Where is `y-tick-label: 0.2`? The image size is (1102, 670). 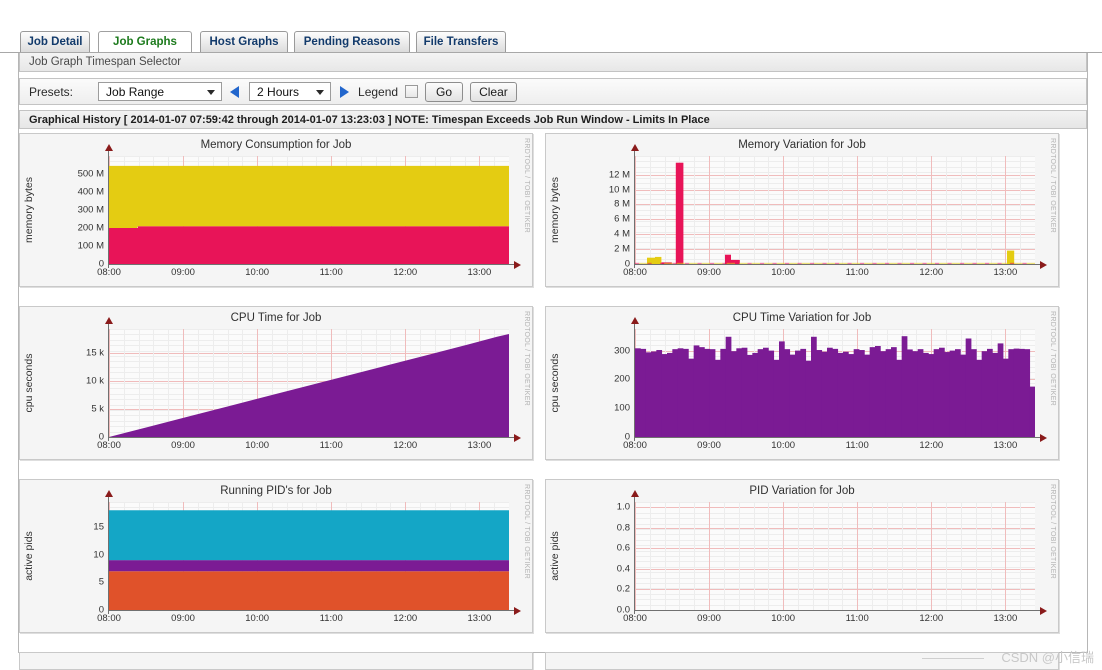
y-tick-label: 0.2 is located at coordinates (623, 589).